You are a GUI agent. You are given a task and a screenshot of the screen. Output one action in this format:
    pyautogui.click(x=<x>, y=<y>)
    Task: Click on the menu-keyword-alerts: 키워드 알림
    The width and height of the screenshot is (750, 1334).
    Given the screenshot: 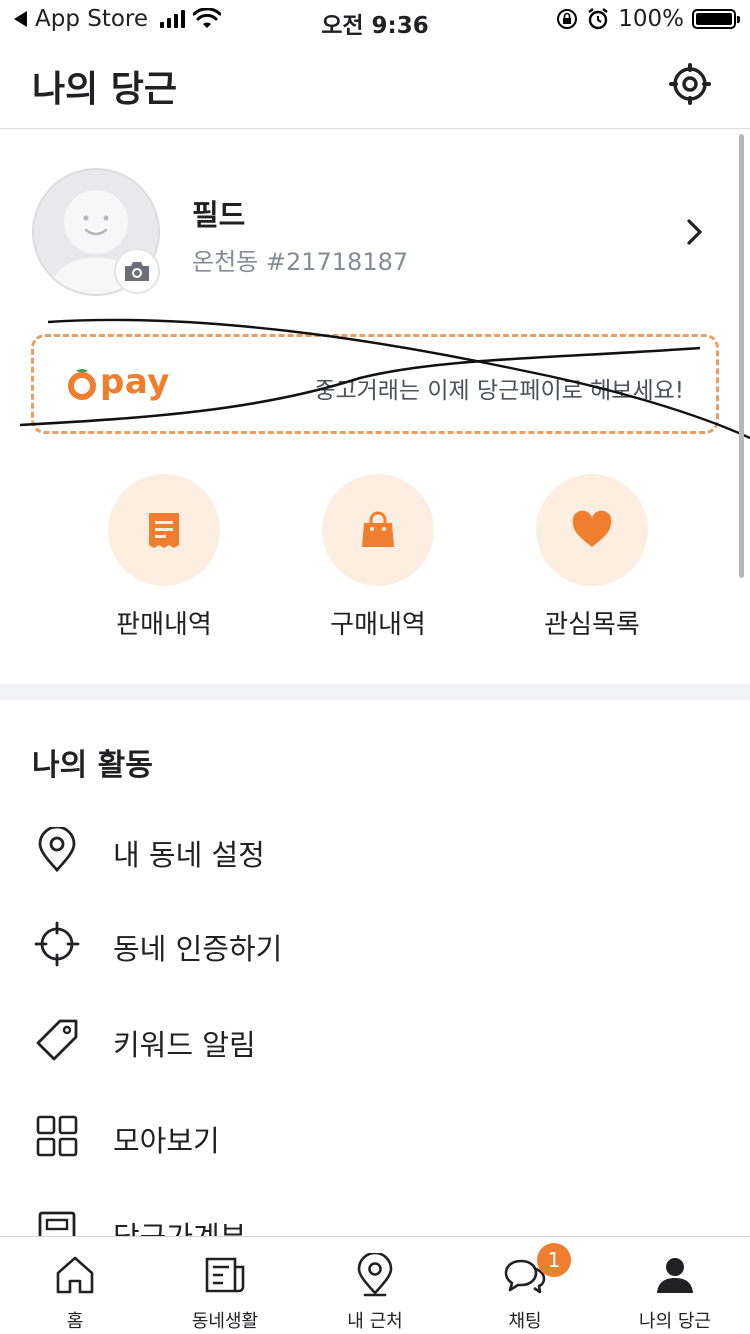 What is the action you would take?
    pyautogui.click(x=375, y=1040)
    